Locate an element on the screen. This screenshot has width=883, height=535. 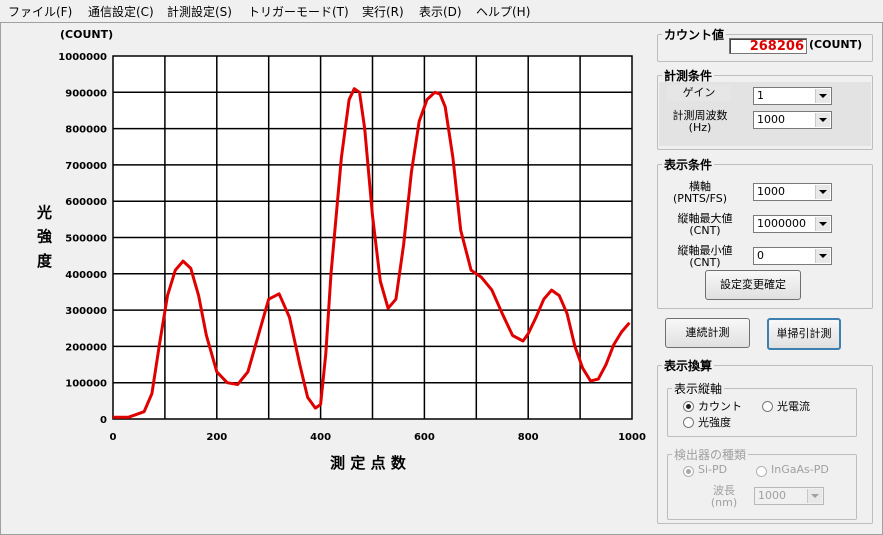
radio-ingaas-pd is located at coordinates (761, 471).